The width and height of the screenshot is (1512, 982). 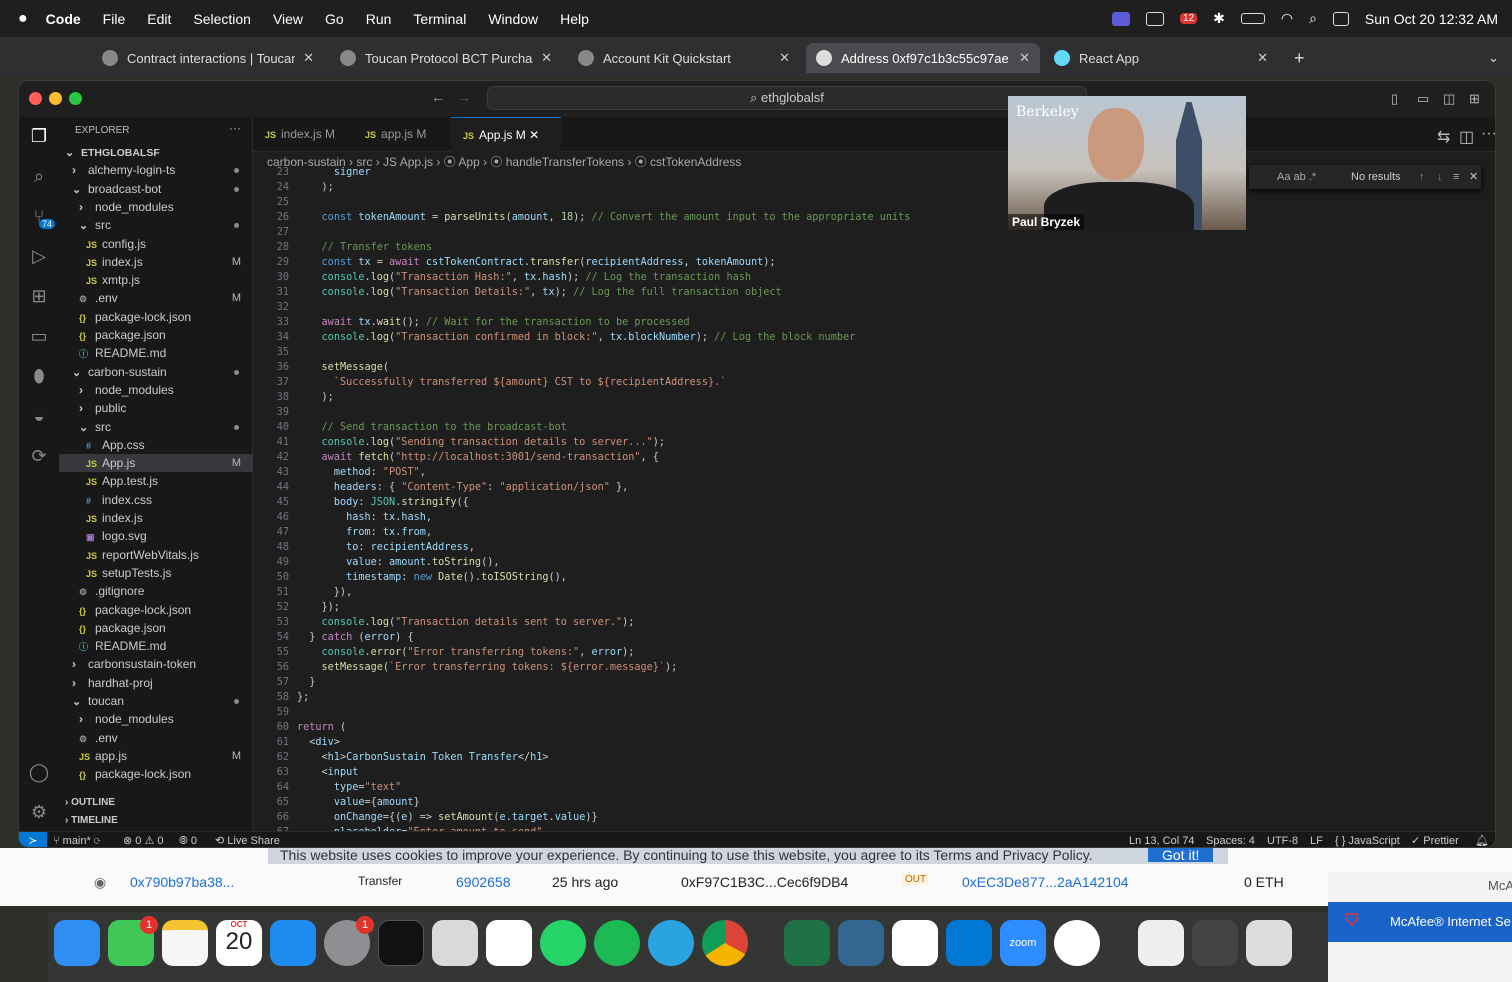 I want to click on editor-tab-app-js: JS App.js M ✕, so click(x=506, y=134).